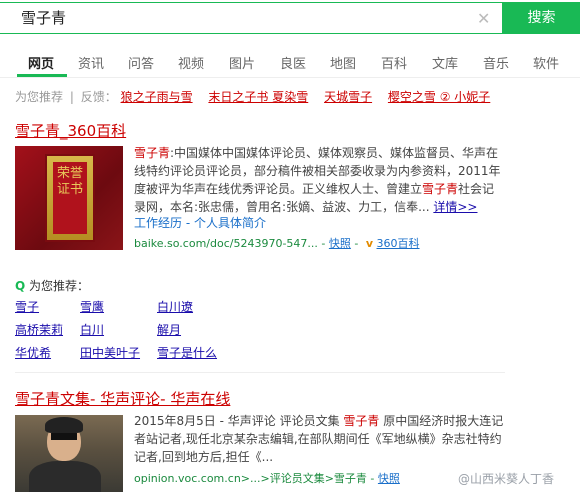 This screenshot has height=492, width=580. I want to click on search-input, so click(231, 17).